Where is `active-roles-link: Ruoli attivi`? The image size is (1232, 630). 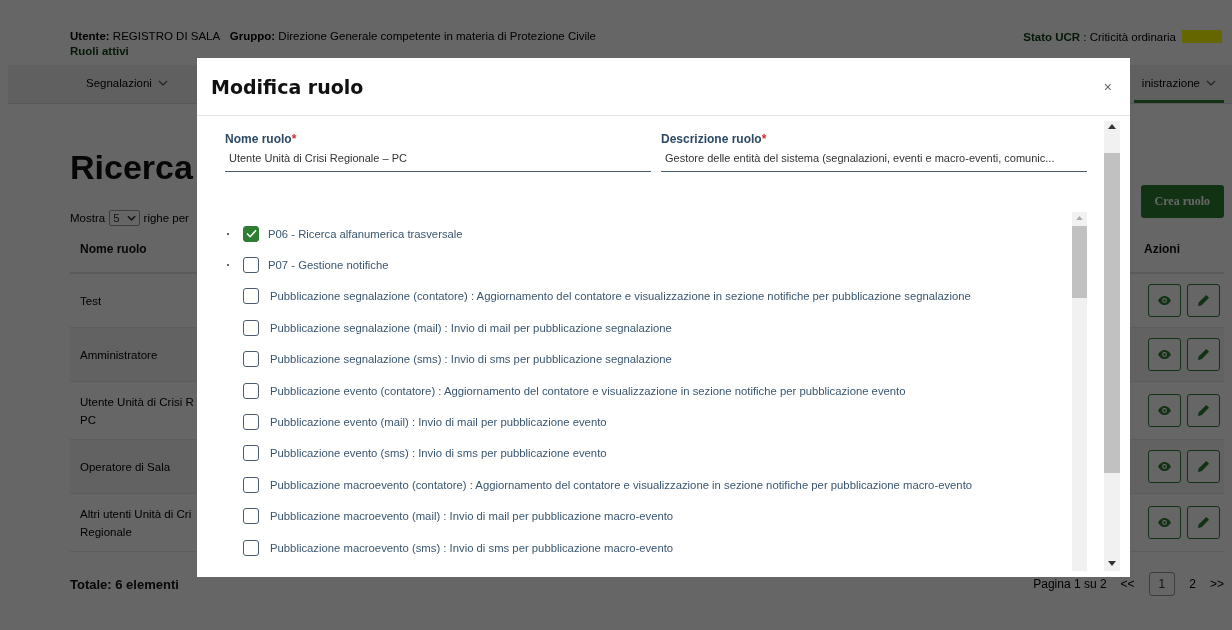
active-roles-link: Ruoli attivi is located at coordinates (99, 51).